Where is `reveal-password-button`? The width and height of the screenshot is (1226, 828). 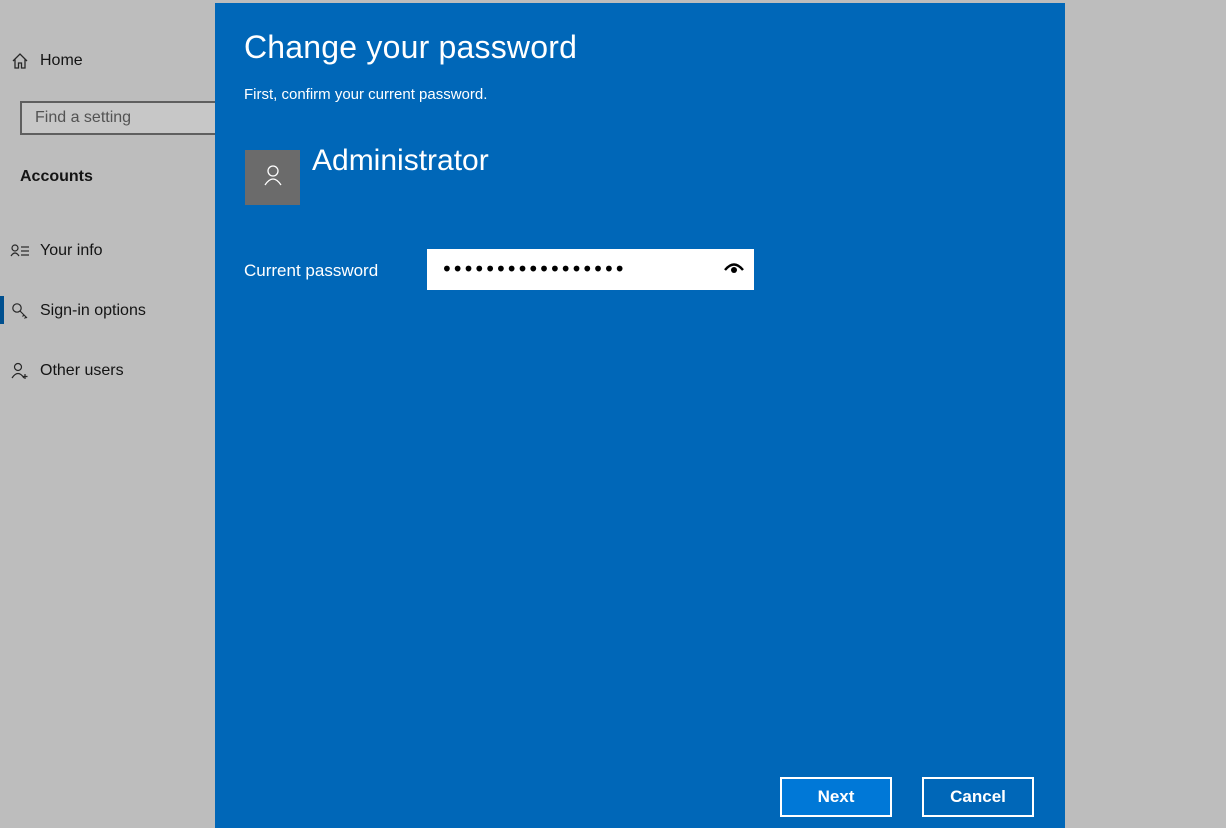
reveal-password-button is located at coordinates (734, 270).